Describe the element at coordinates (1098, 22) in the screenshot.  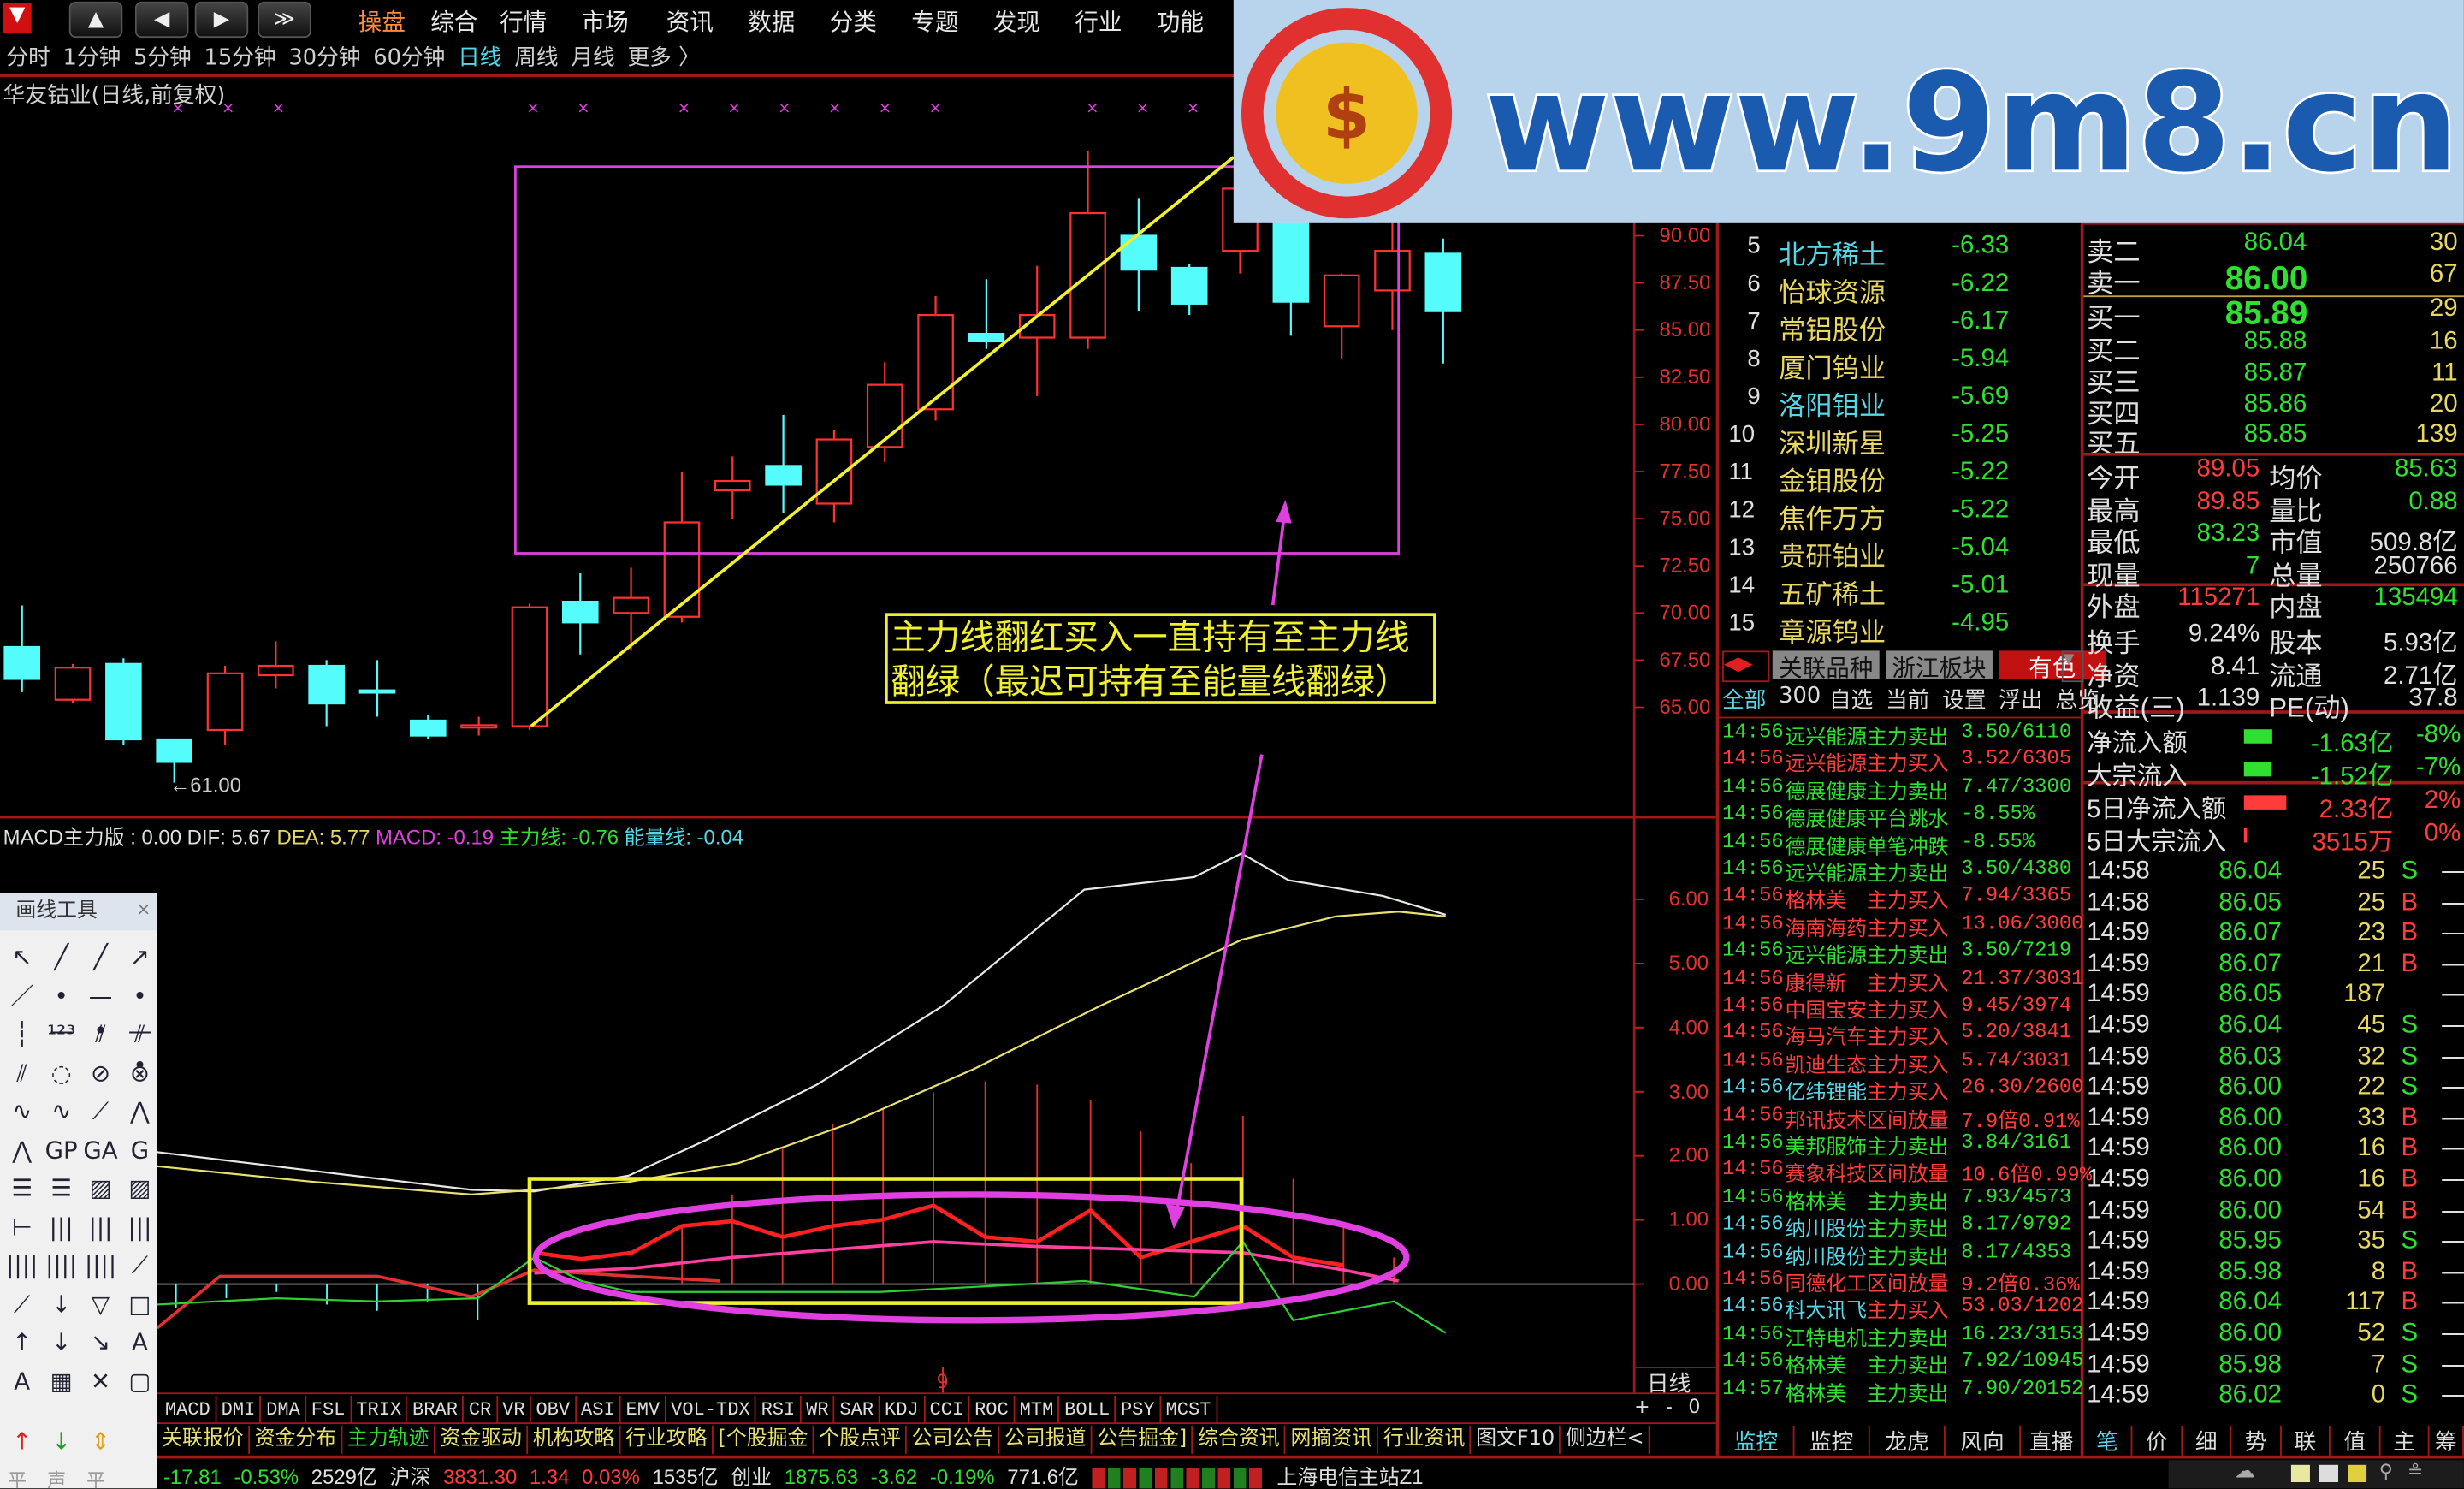
I see `menu-行业: 行业` at that location.